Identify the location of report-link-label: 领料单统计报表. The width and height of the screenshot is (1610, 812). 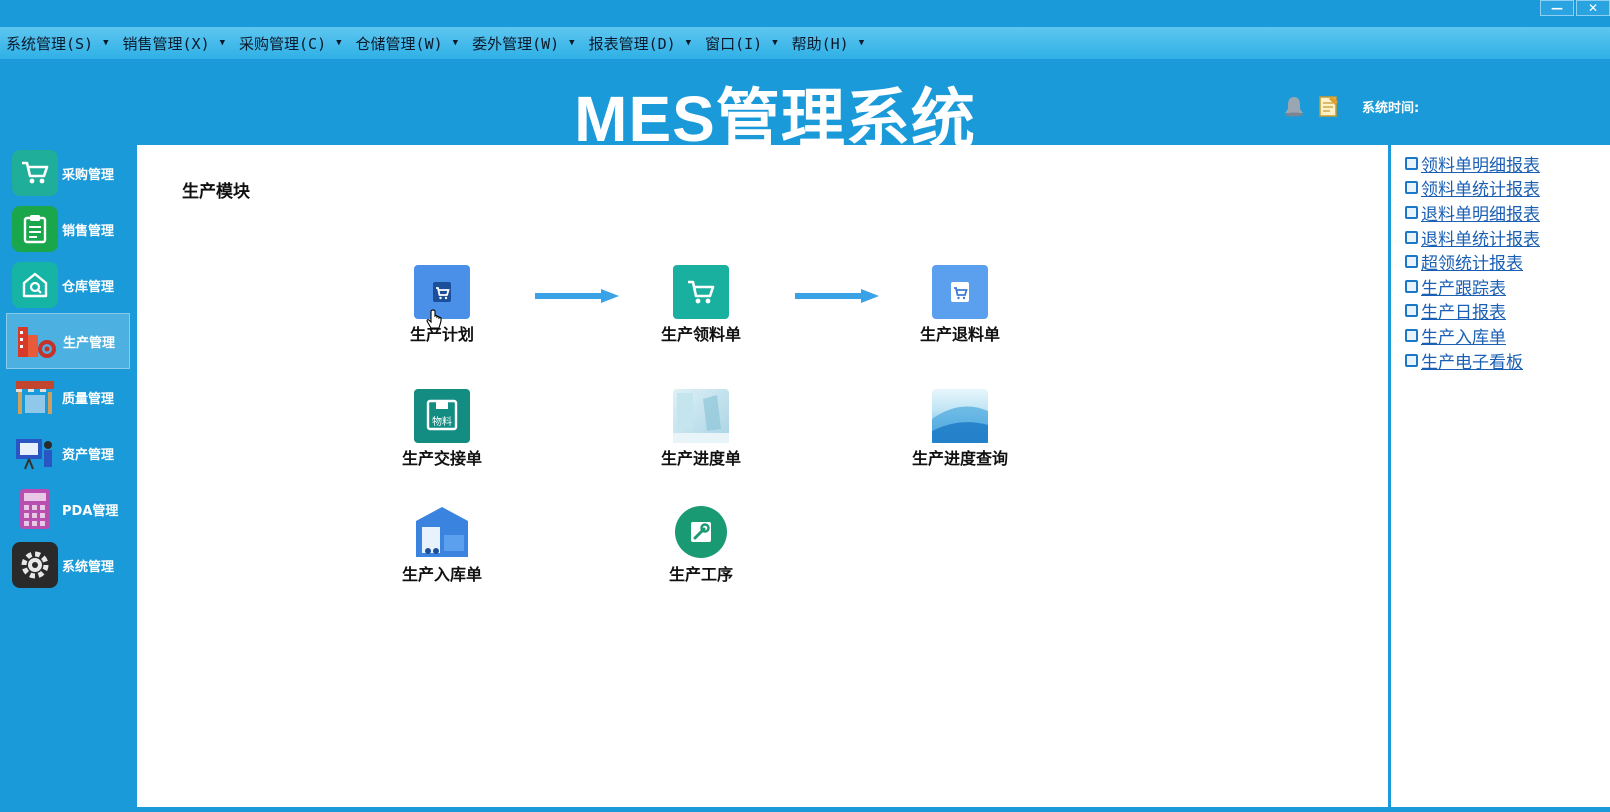
(1480, 190).